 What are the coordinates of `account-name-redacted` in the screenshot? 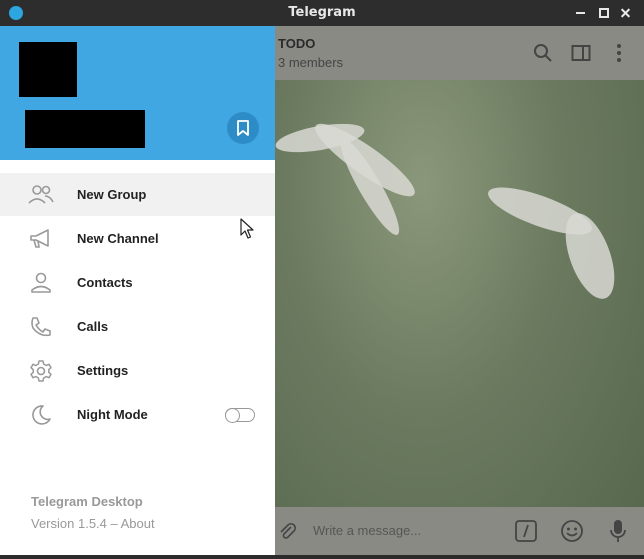 It's located at (85, 129).